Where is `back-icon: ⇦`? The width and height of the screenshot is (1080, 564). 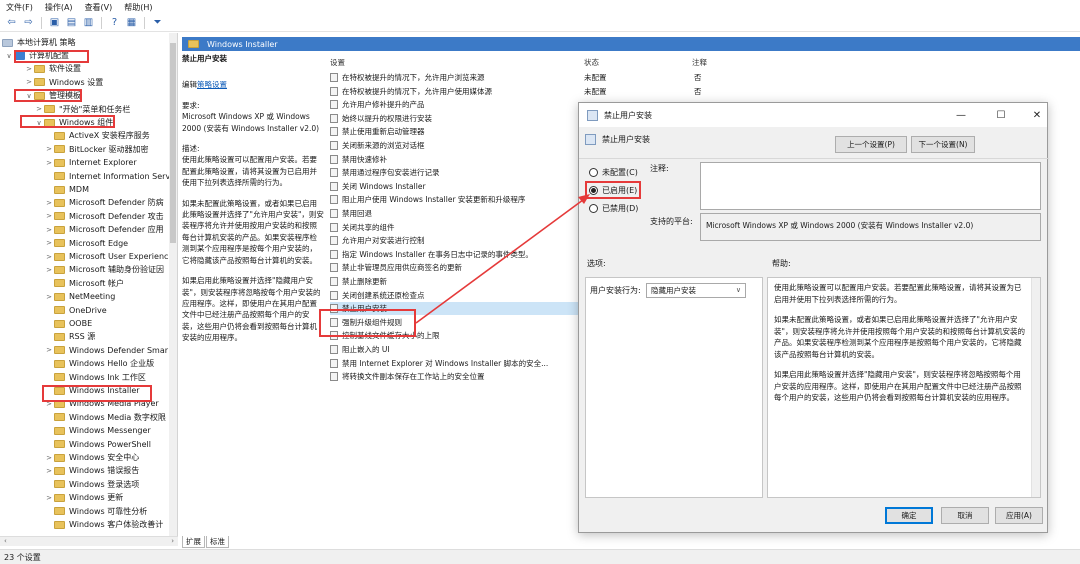
back-icon: ⇦ is located at coordinates (11, 22).